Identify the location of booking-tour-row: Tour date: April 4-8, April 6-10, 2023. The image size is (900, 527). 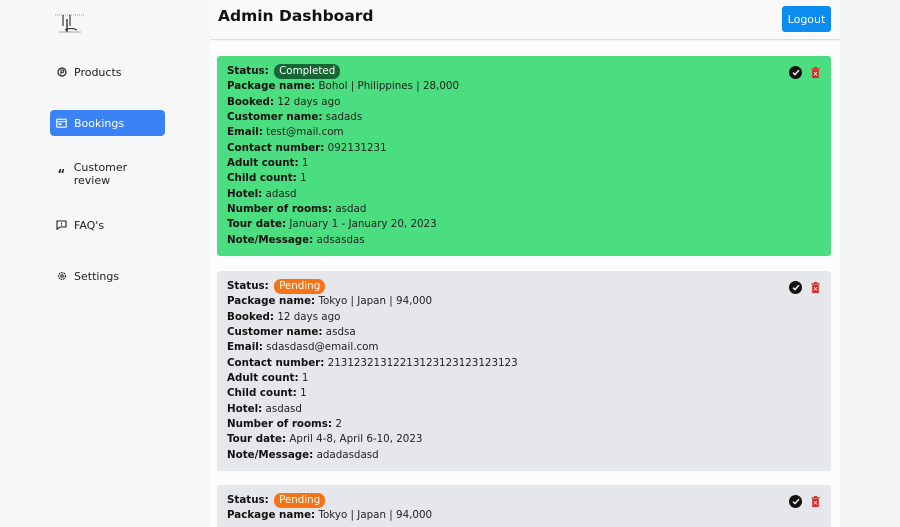
(524, 439).